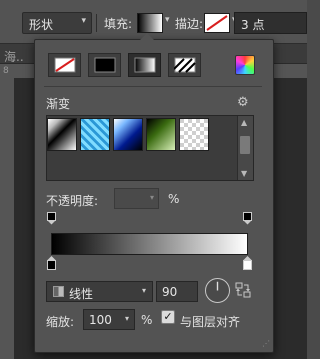 This screenshot has height=359, width=320. What do you see at coordinates (51, 218) in the screenshot?
I see `opacity-stop-left` at bounding box center [51, 218].